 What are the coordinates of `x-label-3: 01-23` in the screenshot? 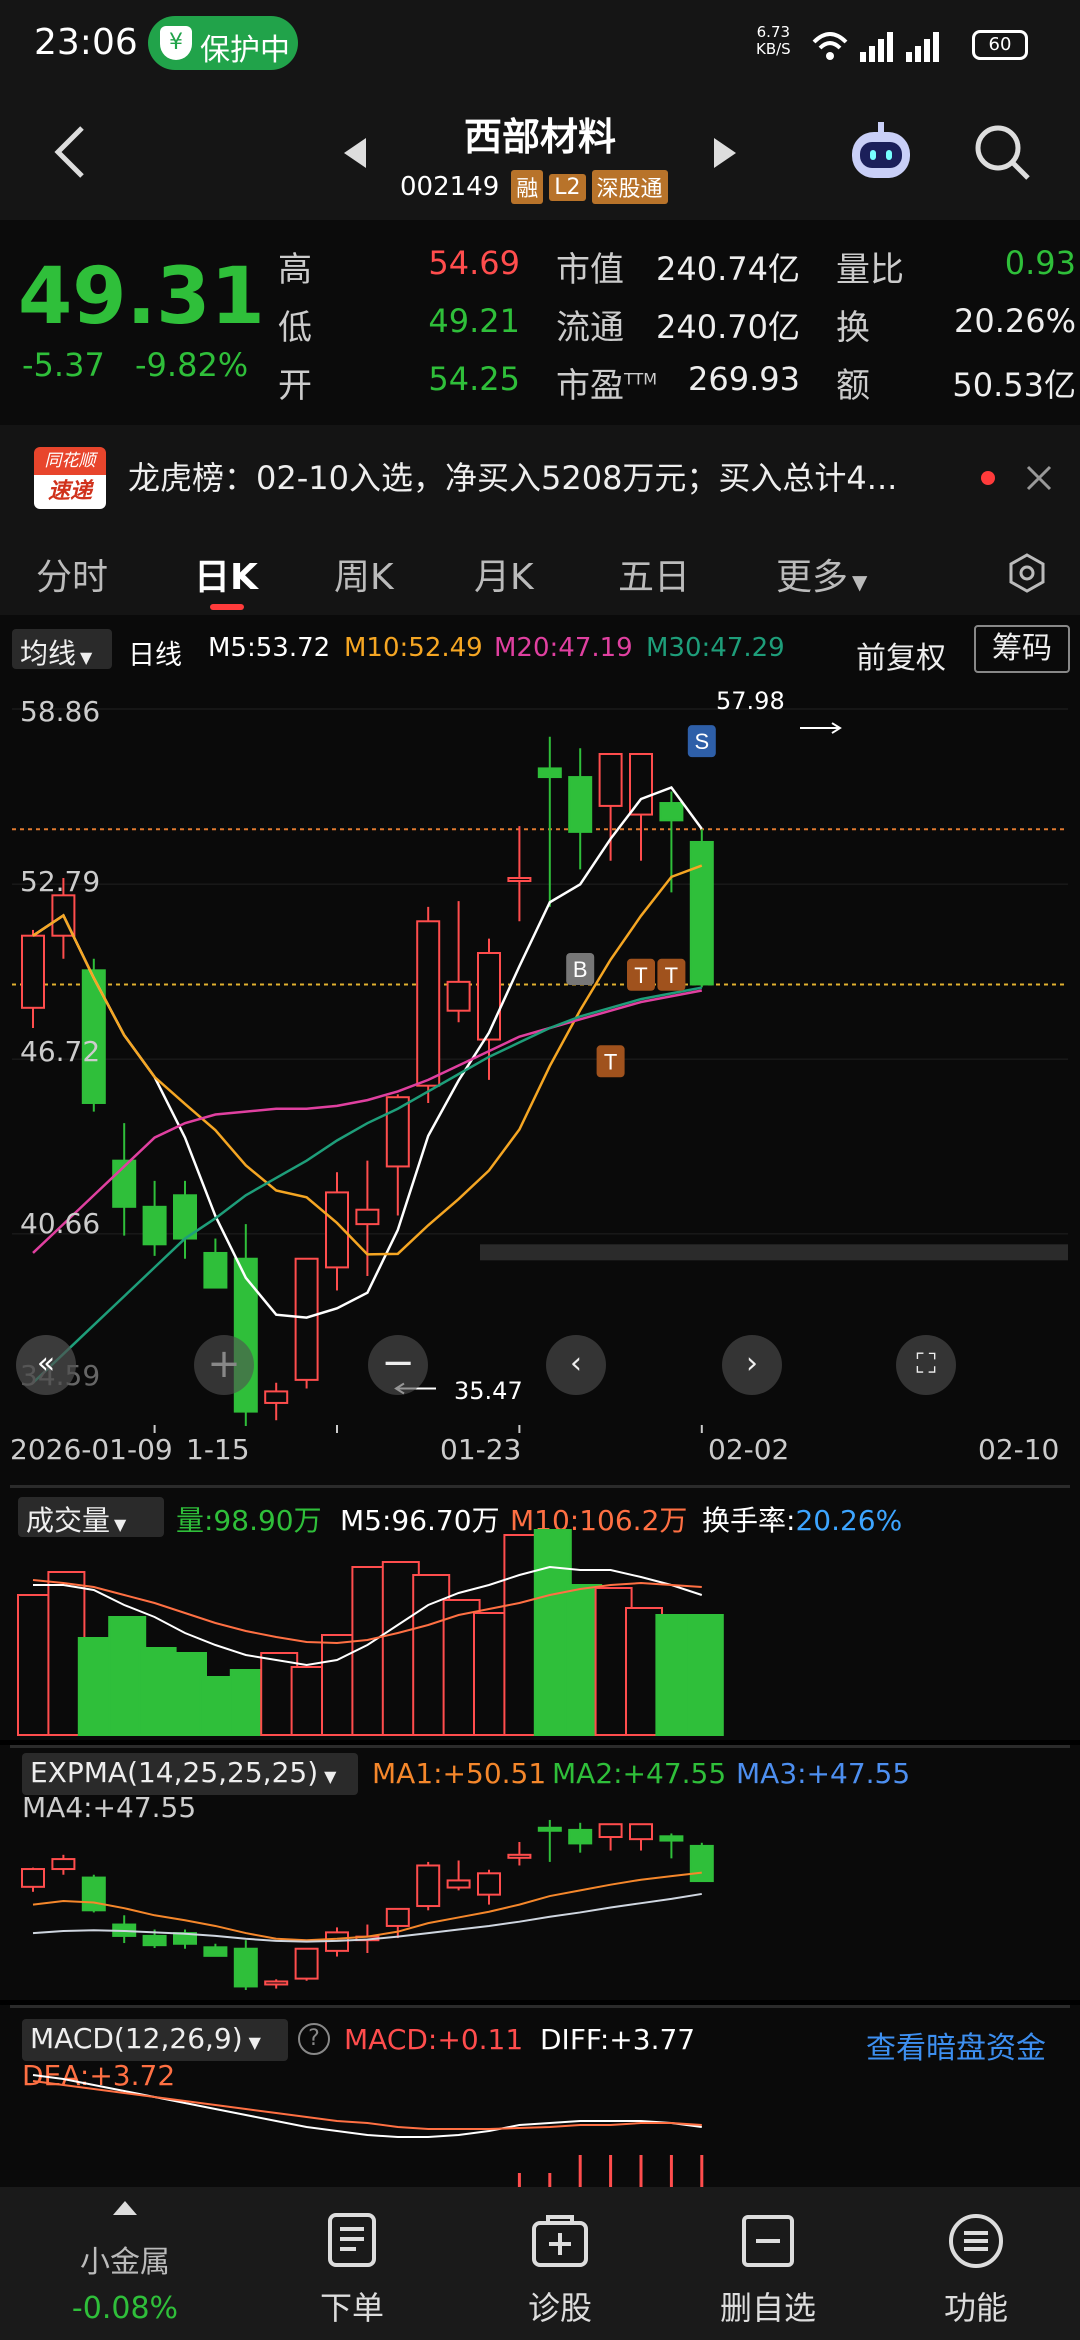 It's located at (481, 1449).